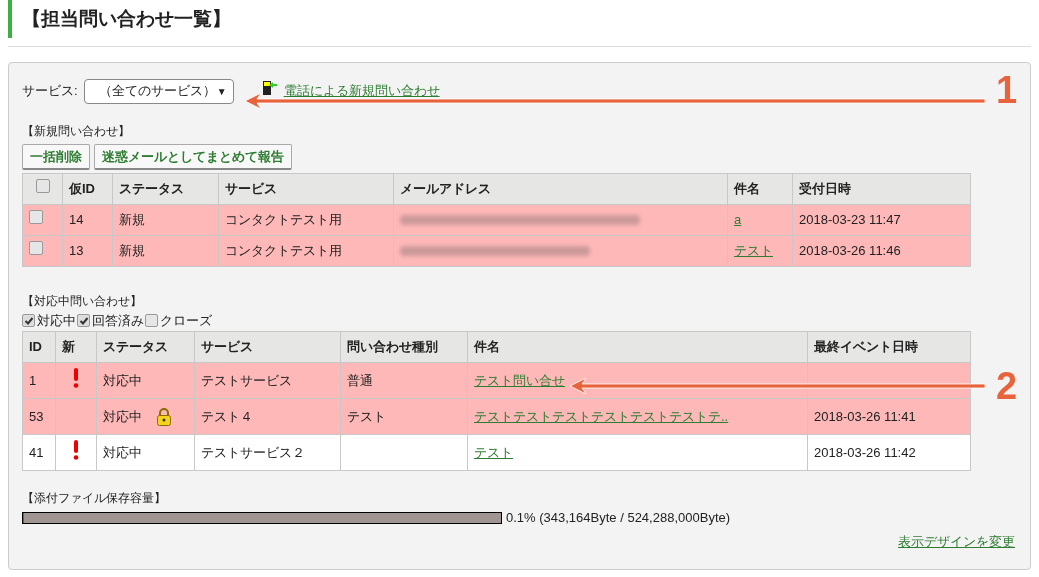  Describe the element at coordinates (889, 416) in the screenshot. I see `table-cell: 2018-03-26 11:41` at that location.